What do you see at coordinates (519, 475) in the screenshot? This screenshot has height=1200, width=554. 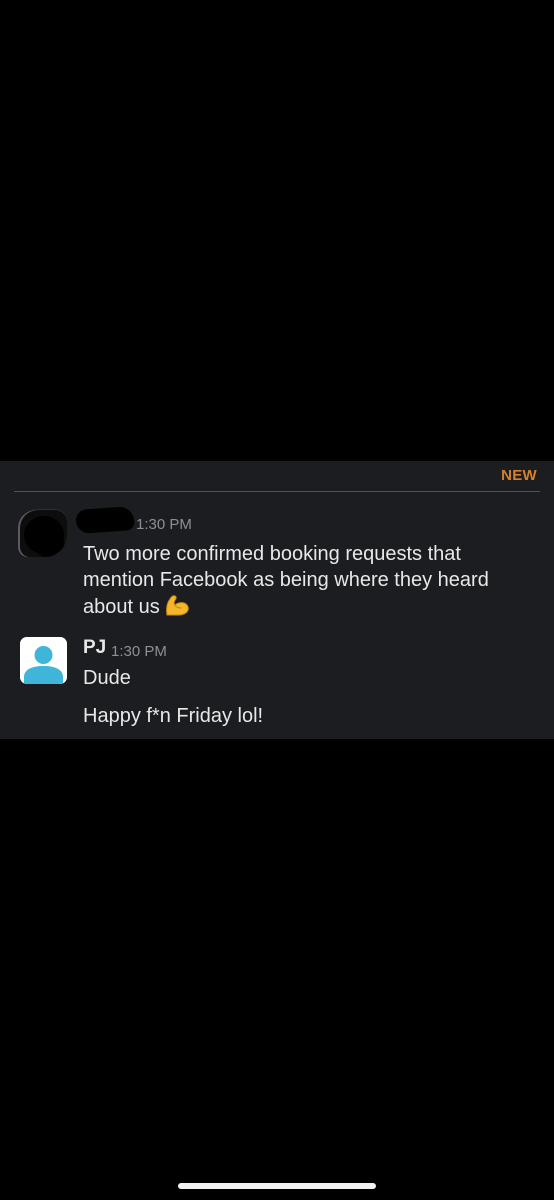 I see `new-label: NEW` at bounding box center [519, 475].